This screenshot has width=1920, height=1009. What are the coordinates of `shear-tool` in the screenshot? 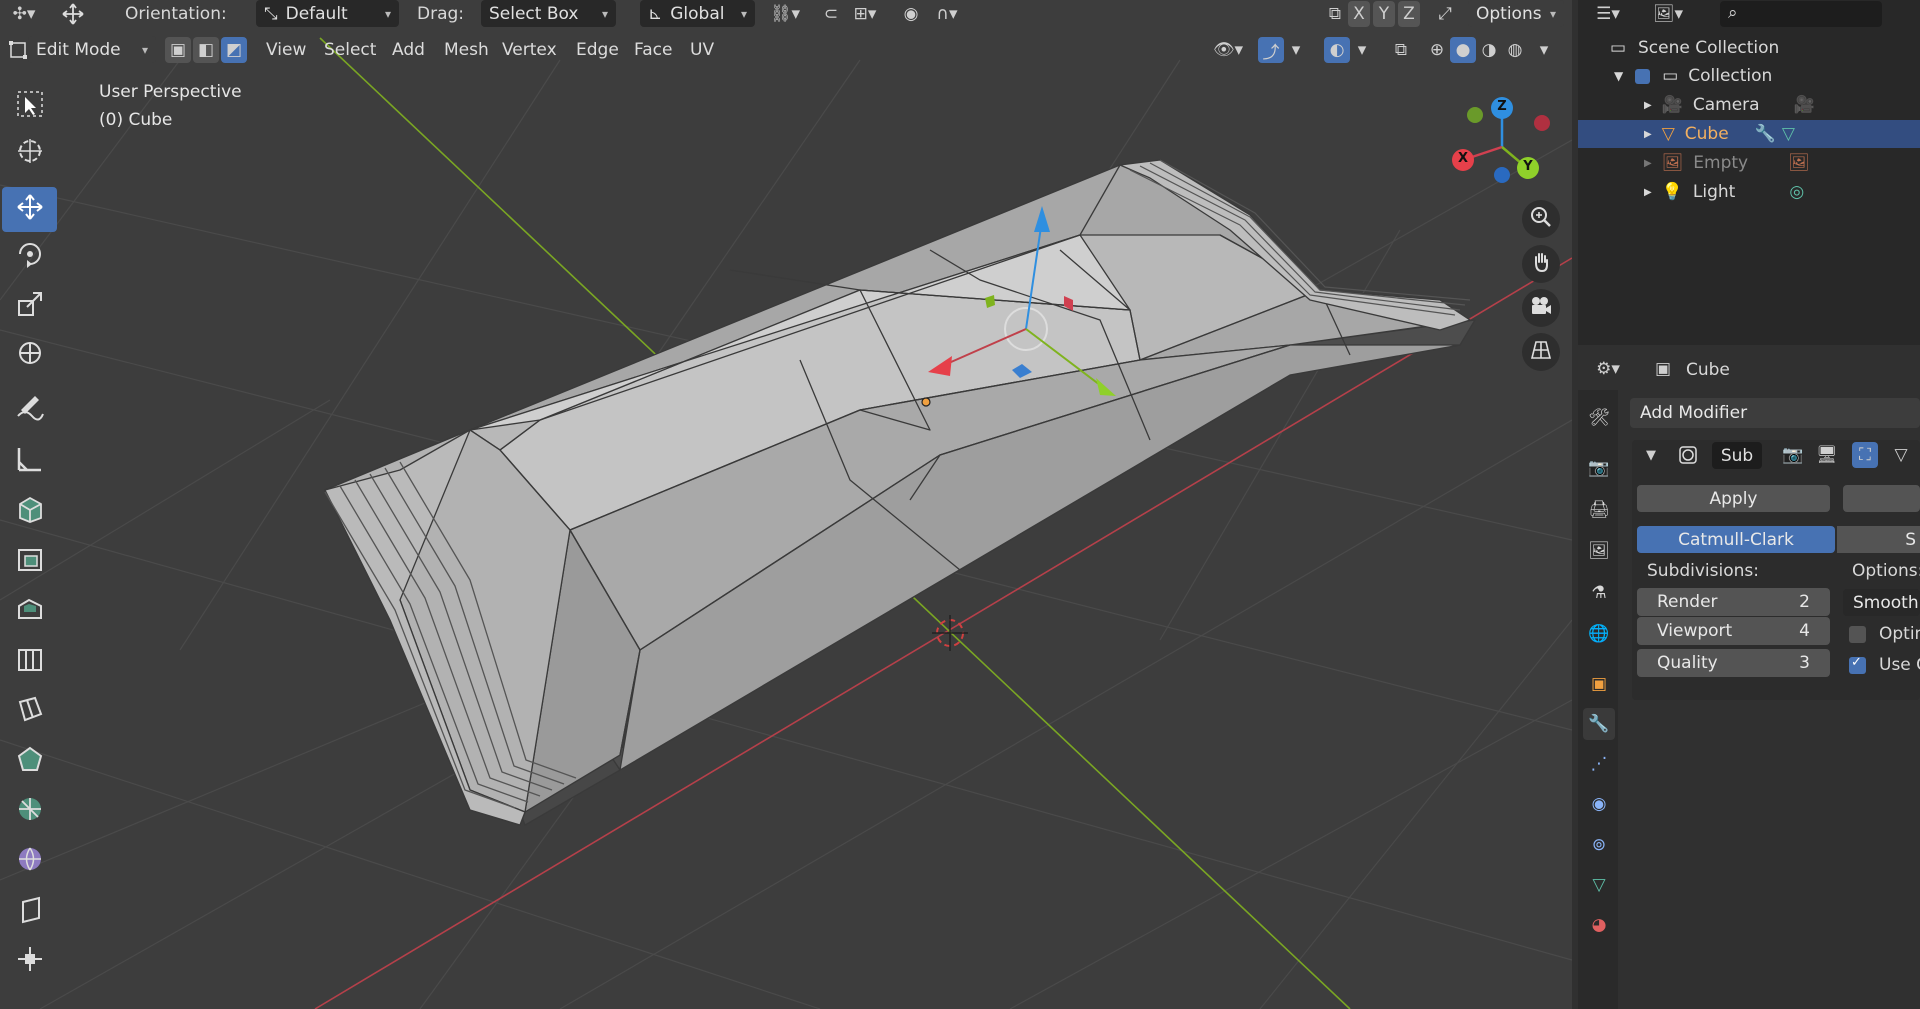 It's located at (29, 911).